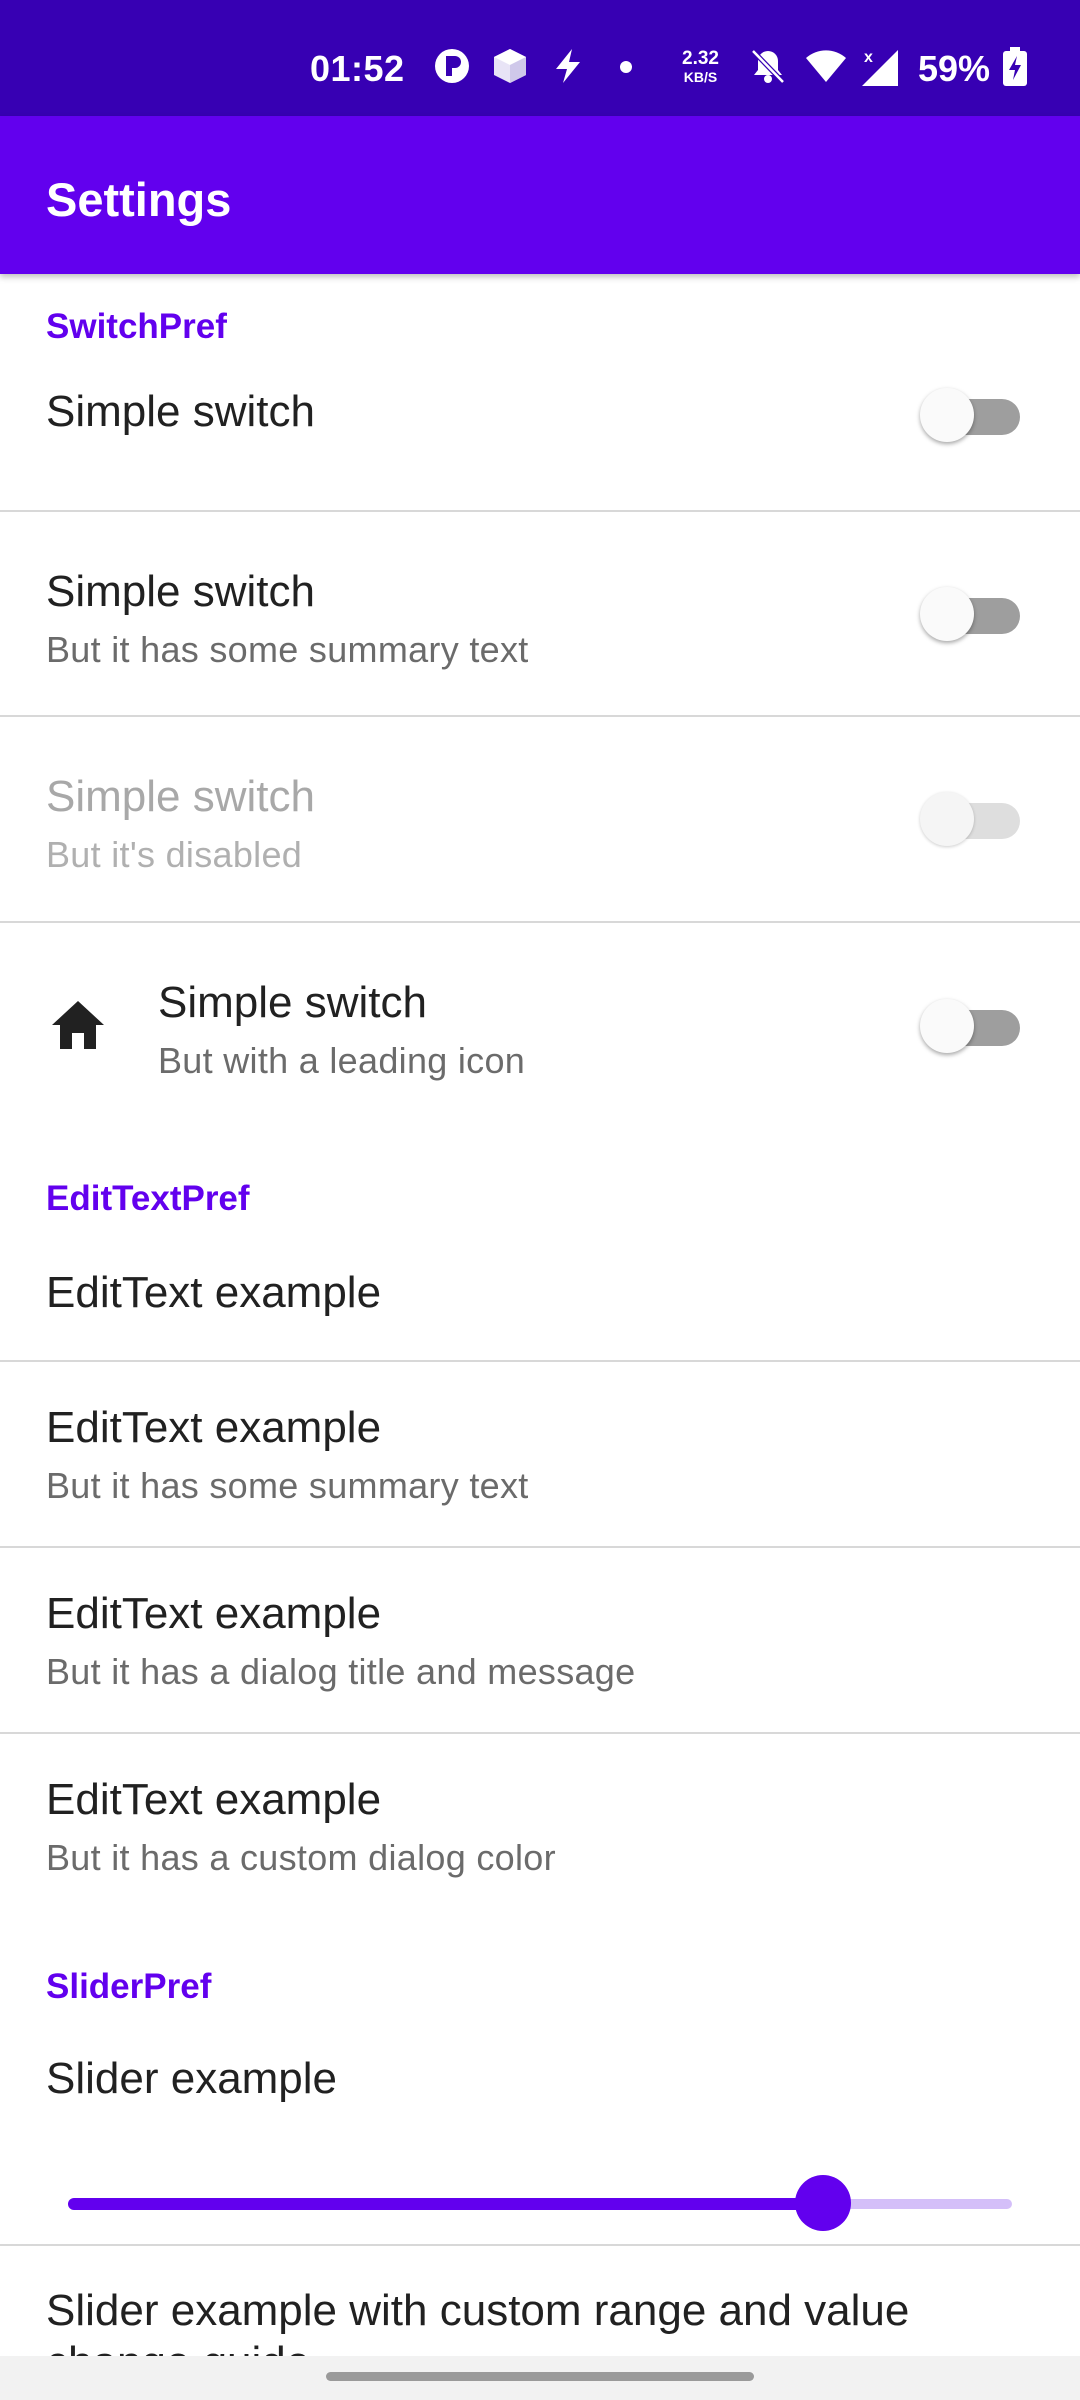 The image size is (1080, 2400). I want to click on pref-summary: But it's disabled, so click(174, 854).